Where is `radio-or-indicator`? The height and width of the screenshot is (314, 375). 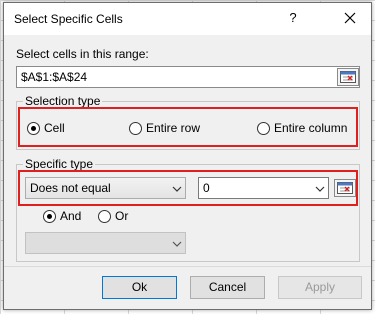
radio-or-indicator is located at coordinates (104, 216).